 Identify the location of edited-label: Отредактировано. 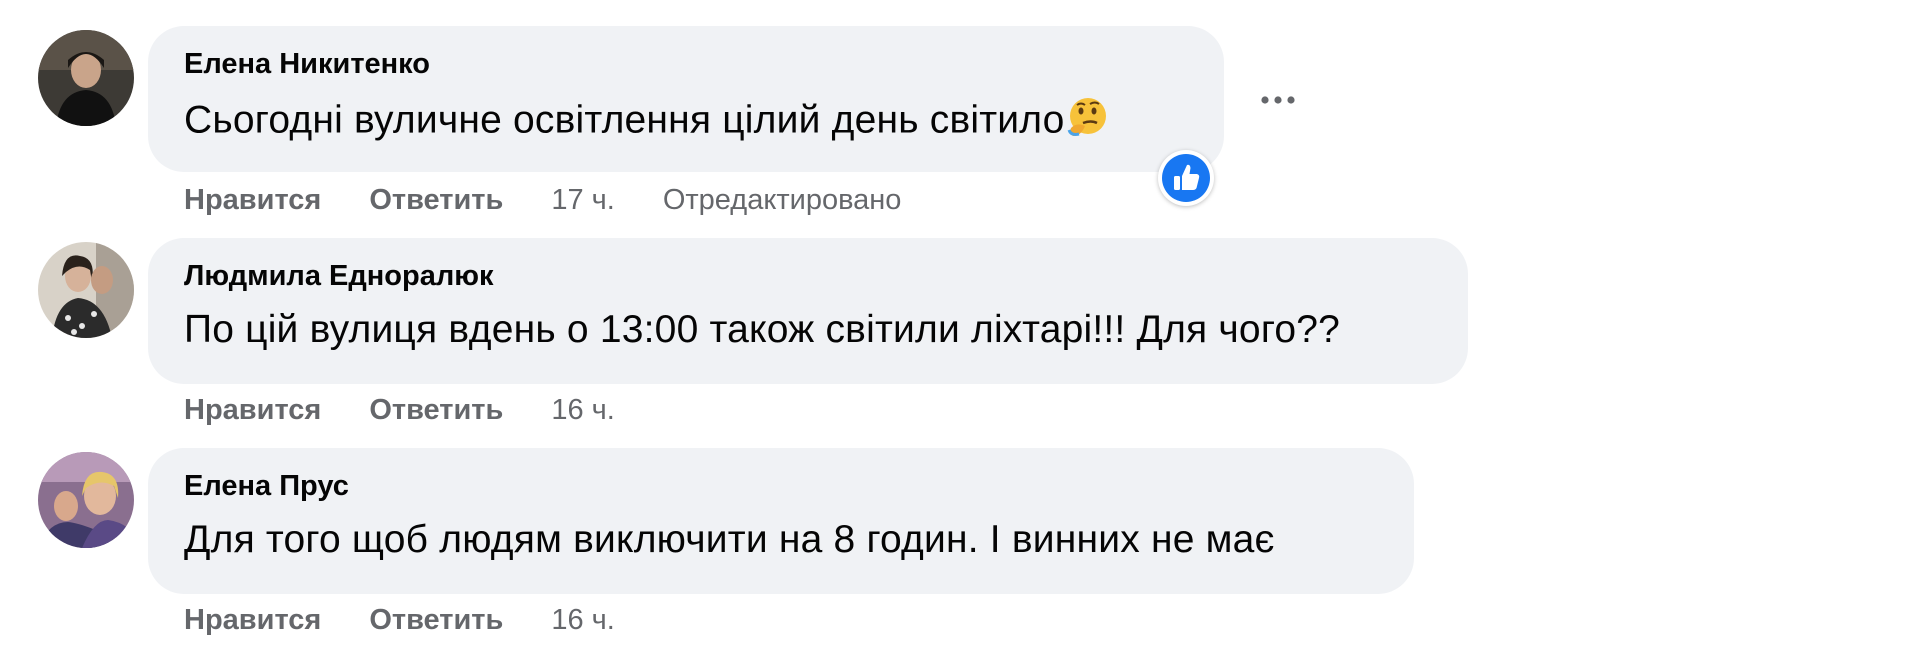
(782, 200).